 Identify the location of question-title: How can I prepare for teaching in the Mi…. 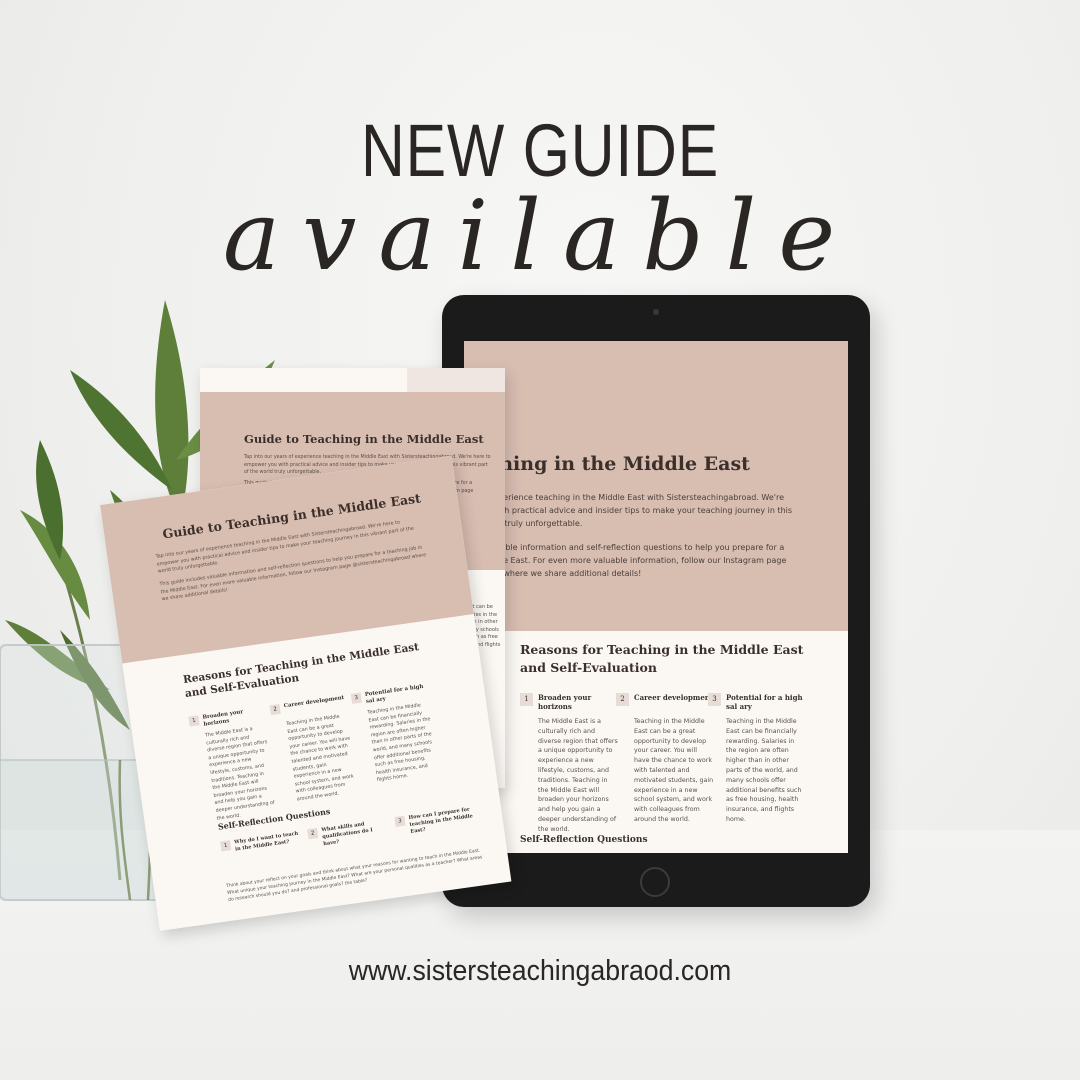
(441, 820).